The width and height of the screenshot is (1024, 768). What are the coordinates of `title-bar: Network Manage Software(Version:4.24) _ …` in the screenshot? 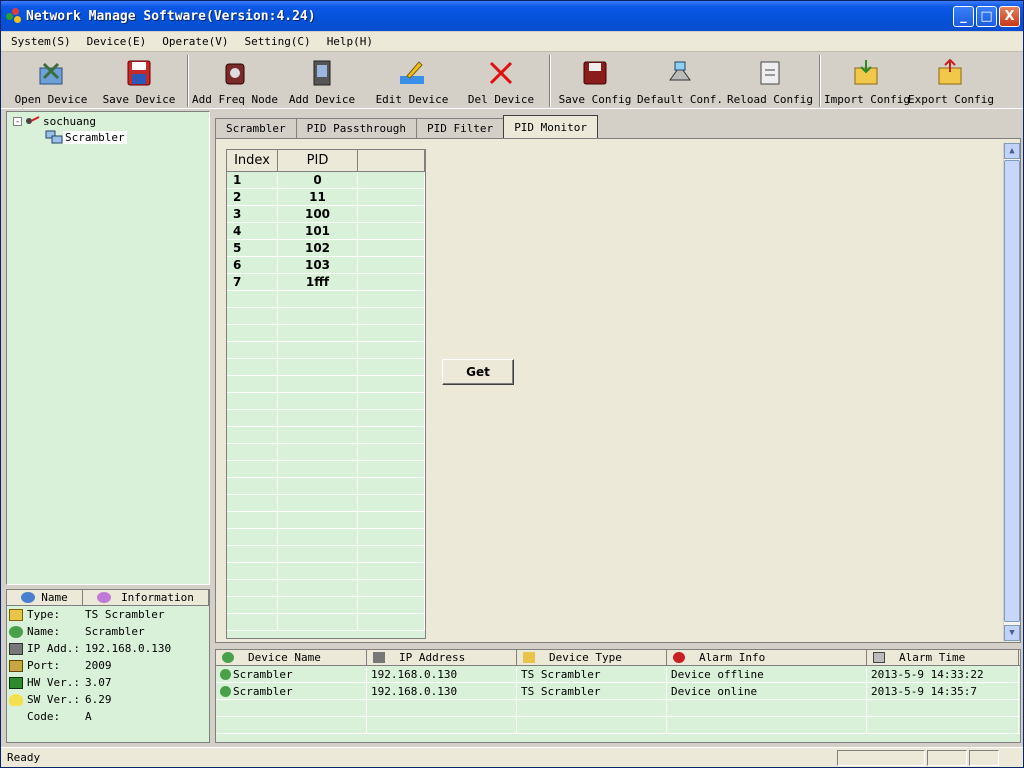 It's located at (512, 16).